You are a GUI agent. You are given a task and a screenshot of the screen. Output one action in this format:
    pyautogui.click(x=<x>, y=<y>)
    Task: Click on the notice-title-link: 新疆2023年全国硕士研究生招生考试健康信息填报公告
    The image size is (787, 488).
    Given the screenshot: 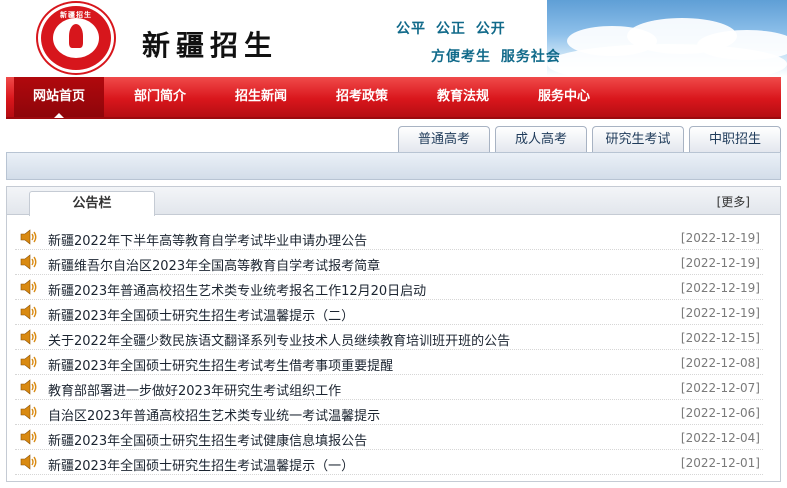 What is the action you would take?
    pyautogui.click(x=207, y=439)
    